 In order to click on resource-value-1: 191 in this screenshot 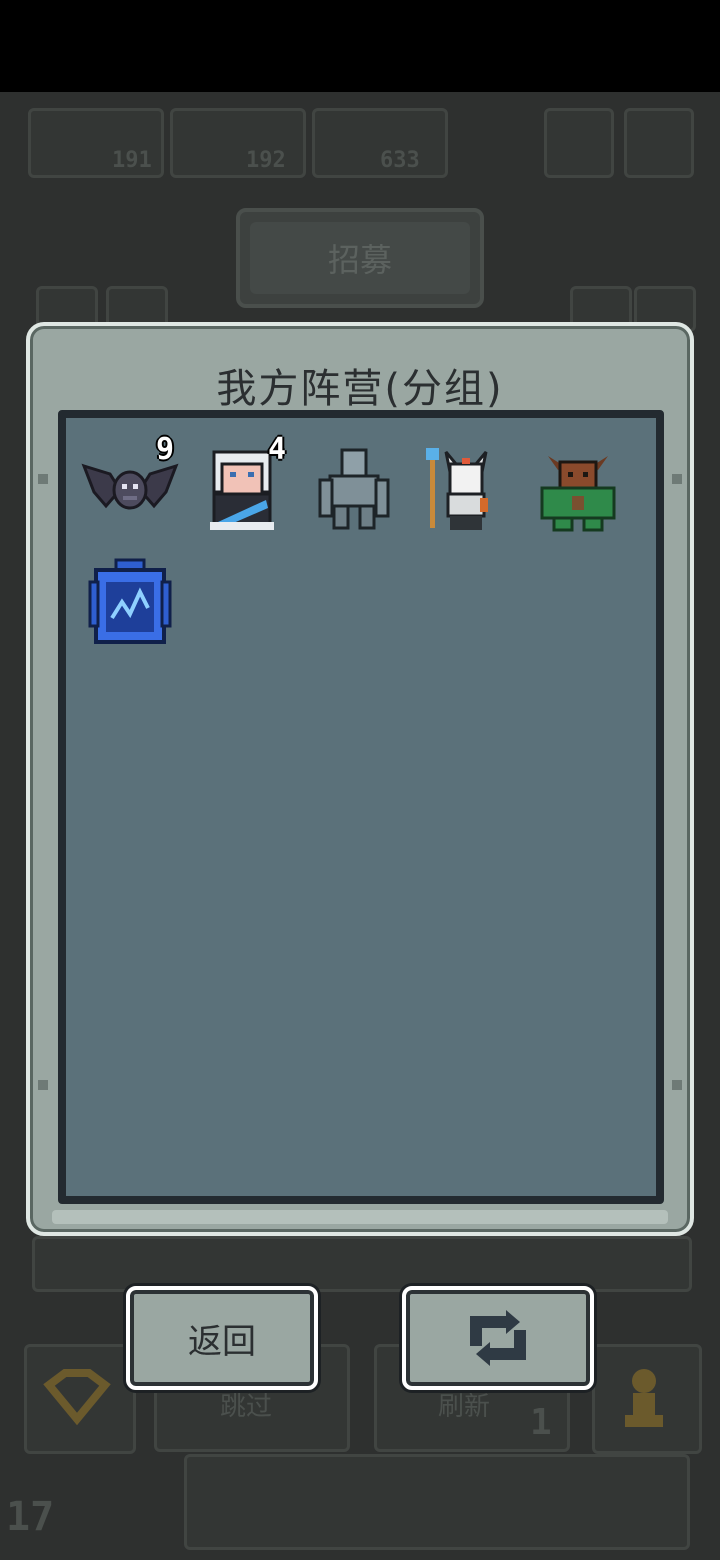, I will do `click(132, 160)`.